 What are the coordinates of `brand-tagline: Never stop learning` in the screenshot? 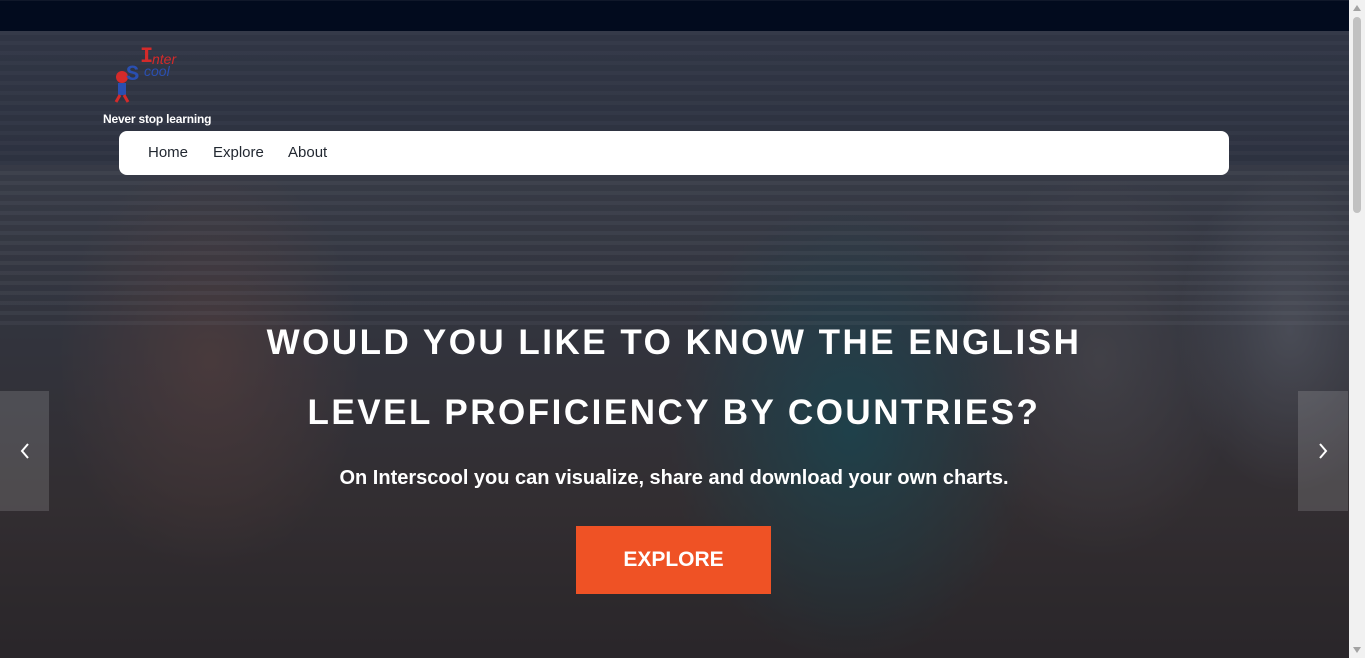 It's located at (157, 119).